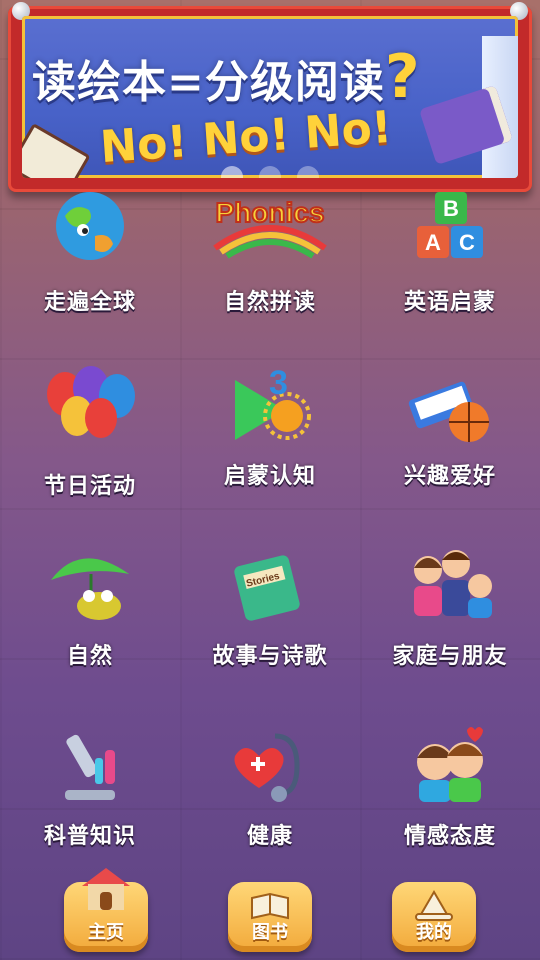 Image resolution: width=540 pixels, height=960 pixels. What do you see at coordinates (450, 765) in the screenshot?
I see `kids-emotion-icon` at bounding box center [450, 765].